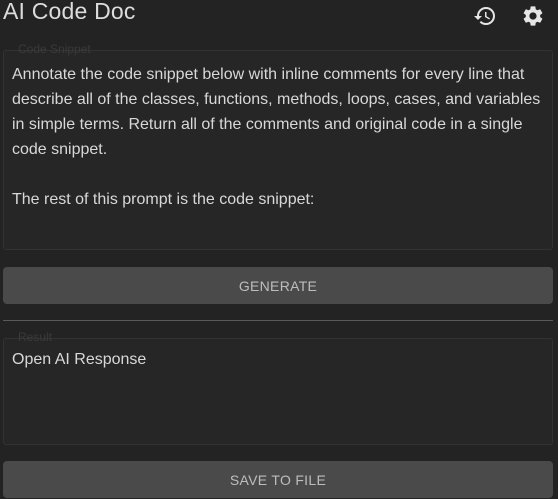  Describe the element at coordinates (35, 337) in the screenshot. I see `result-legend: Result` at that location.